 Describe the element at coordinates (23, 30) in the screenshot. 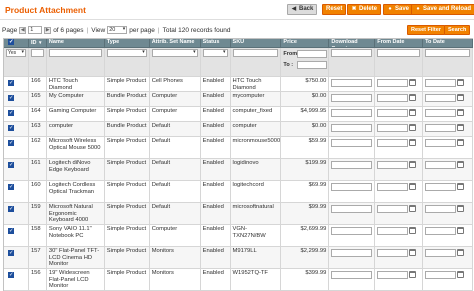

I see `prev-page-icon: ◀` at that location.